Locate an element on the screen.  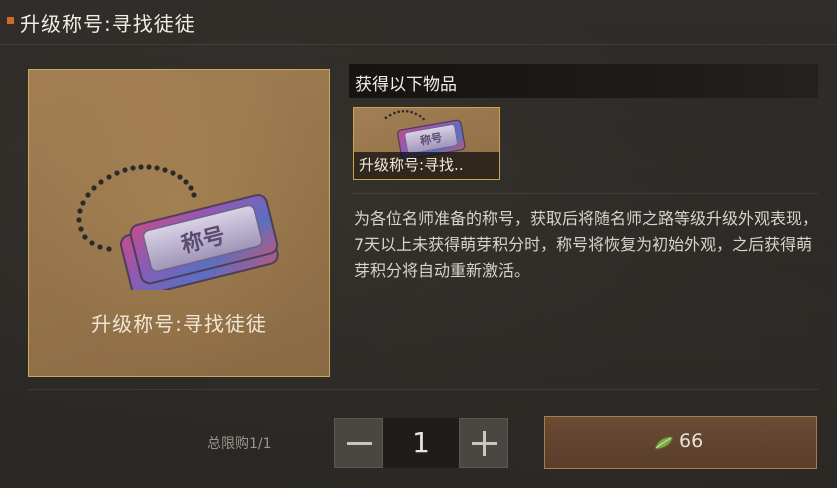
title-bar: 升级称号:寻找徒徒 is located at coordinates (418, 22).